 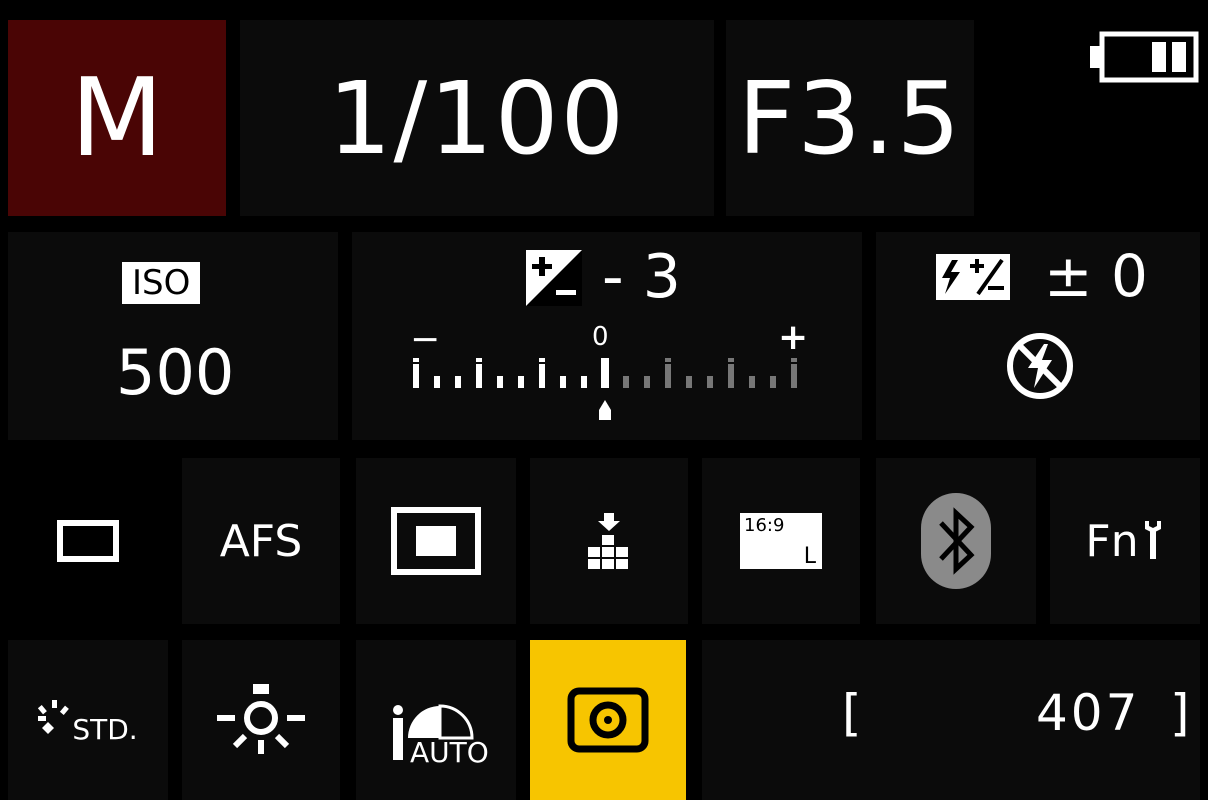 What do you see at coordinates (1152, 540) in the screenshot?
I see `wrench-icon` at bounding box center [1152, 540].